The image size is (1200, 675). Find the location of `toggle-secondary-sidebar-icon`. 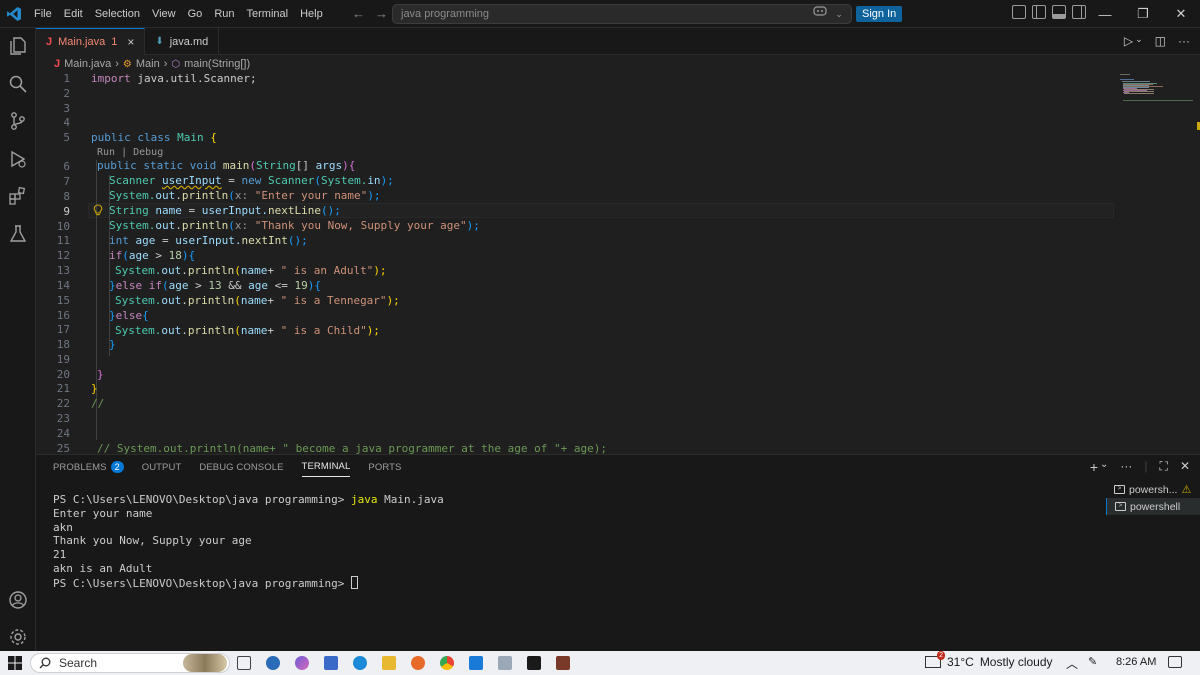

toggle-secondary-sidebar-icon is located at coordinates (1079, 12).